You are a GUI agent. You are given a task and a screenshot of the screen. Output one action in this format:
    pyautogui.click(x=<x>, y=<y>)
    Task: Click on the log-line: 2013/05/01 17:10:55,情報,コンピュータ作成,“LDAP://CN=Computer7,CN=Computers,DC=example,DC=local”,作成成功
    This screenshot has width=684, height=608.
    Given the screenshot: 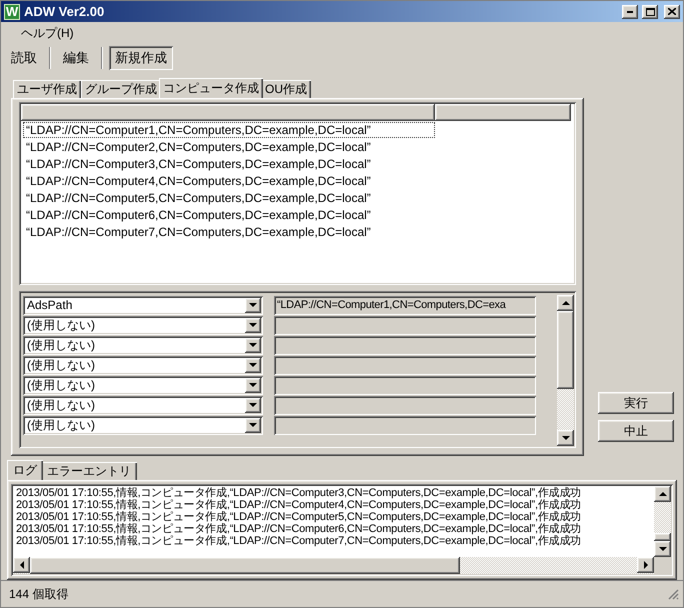 What is the action you would take?
    pyautogui.click(x=299, y=541)
    